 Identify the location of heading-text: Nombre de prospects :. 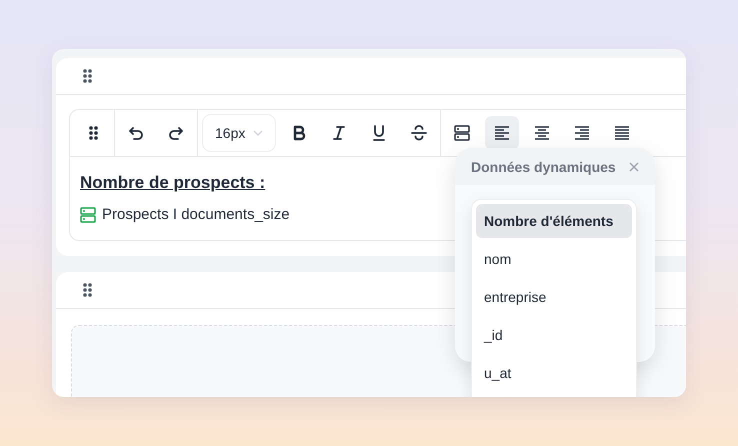
(173, 183).